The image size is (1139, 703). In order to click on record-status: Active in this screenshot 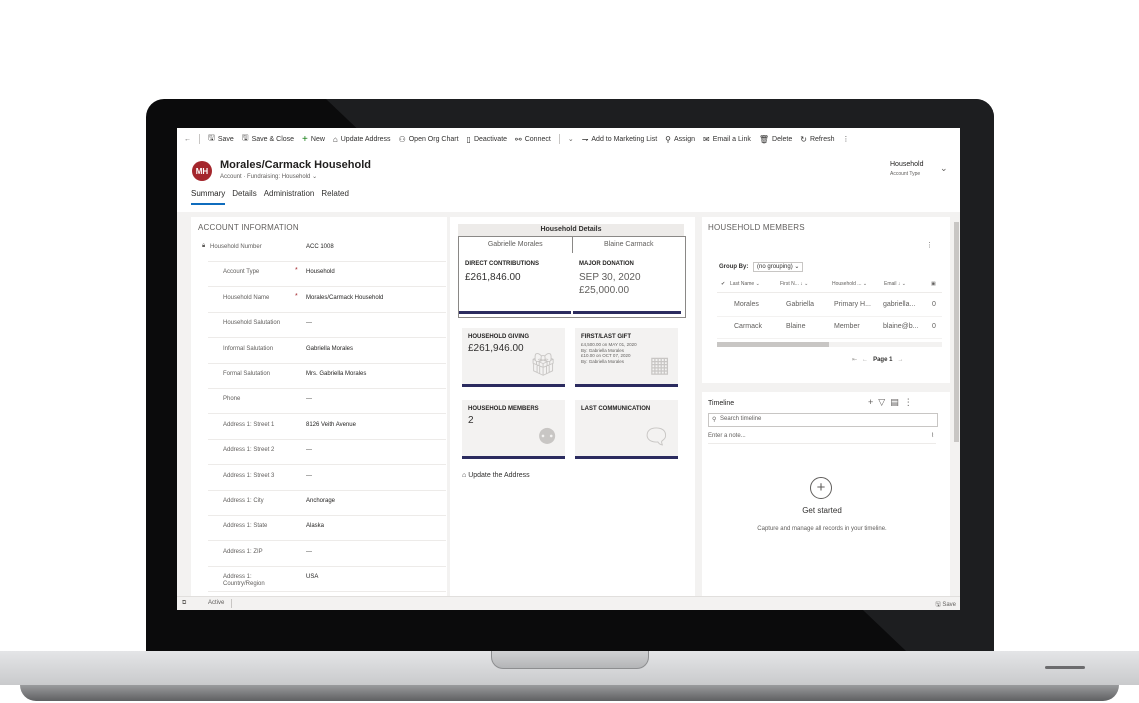, I will do `click(216, 603)`.